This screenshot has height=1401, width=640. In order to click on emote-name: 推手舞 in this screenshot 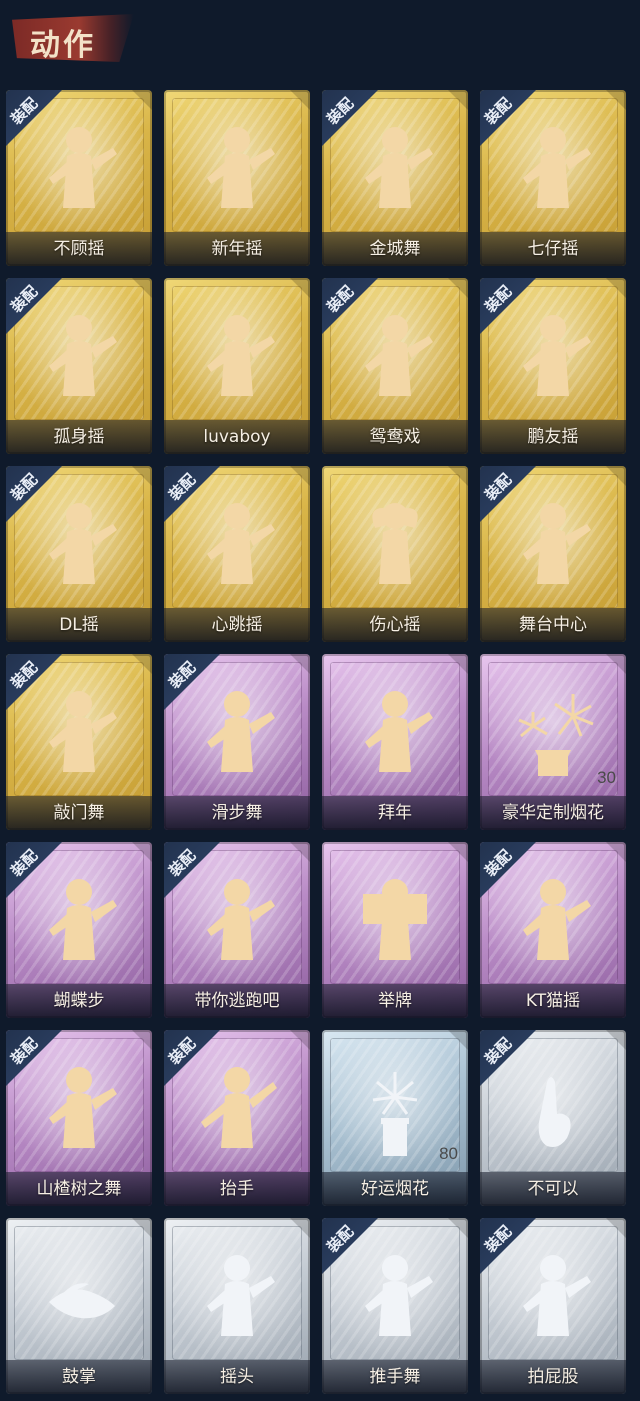, I will do `click(395, 1377)`.